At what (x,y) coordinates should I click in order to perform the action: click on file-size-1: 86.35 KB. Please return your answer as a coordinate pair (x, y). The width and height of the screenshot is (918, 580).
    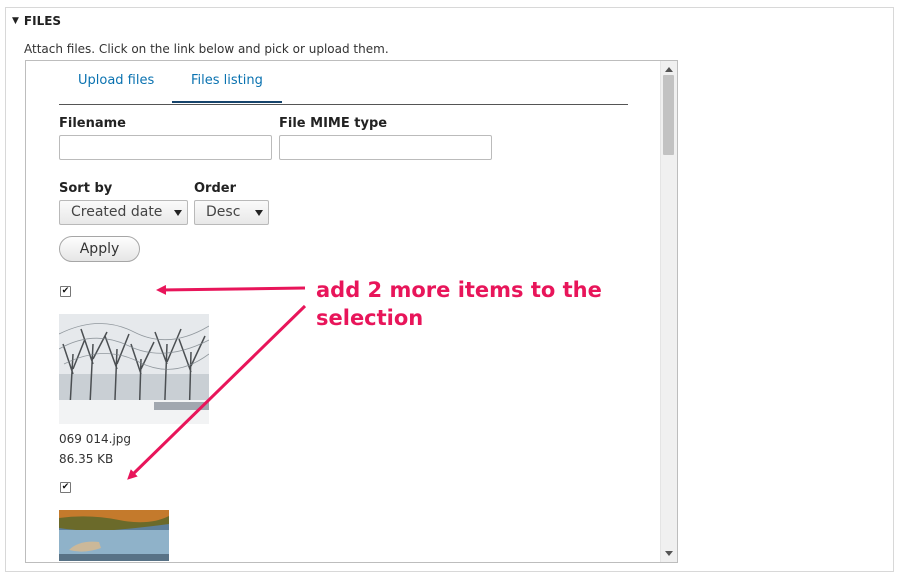
    Looking at the image, I should click on (86, 459).